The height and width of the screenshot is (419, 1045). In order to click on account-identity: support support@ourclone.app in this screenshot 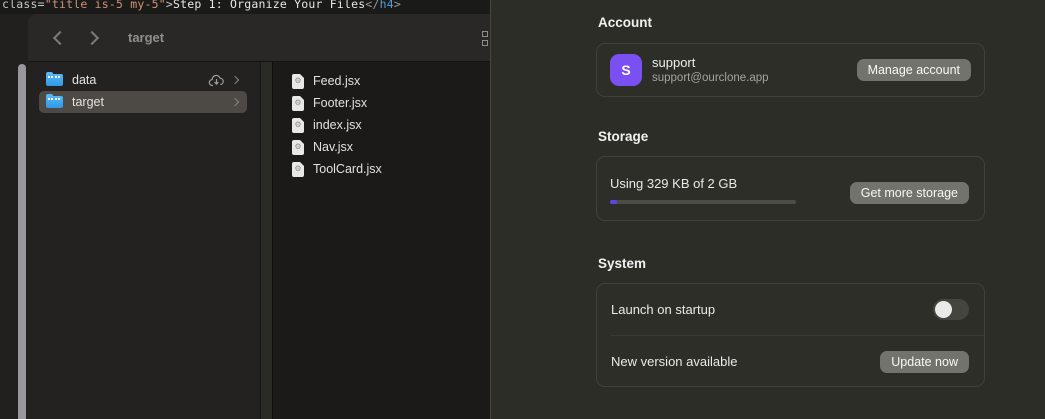, I will do `click(710, 70)`.